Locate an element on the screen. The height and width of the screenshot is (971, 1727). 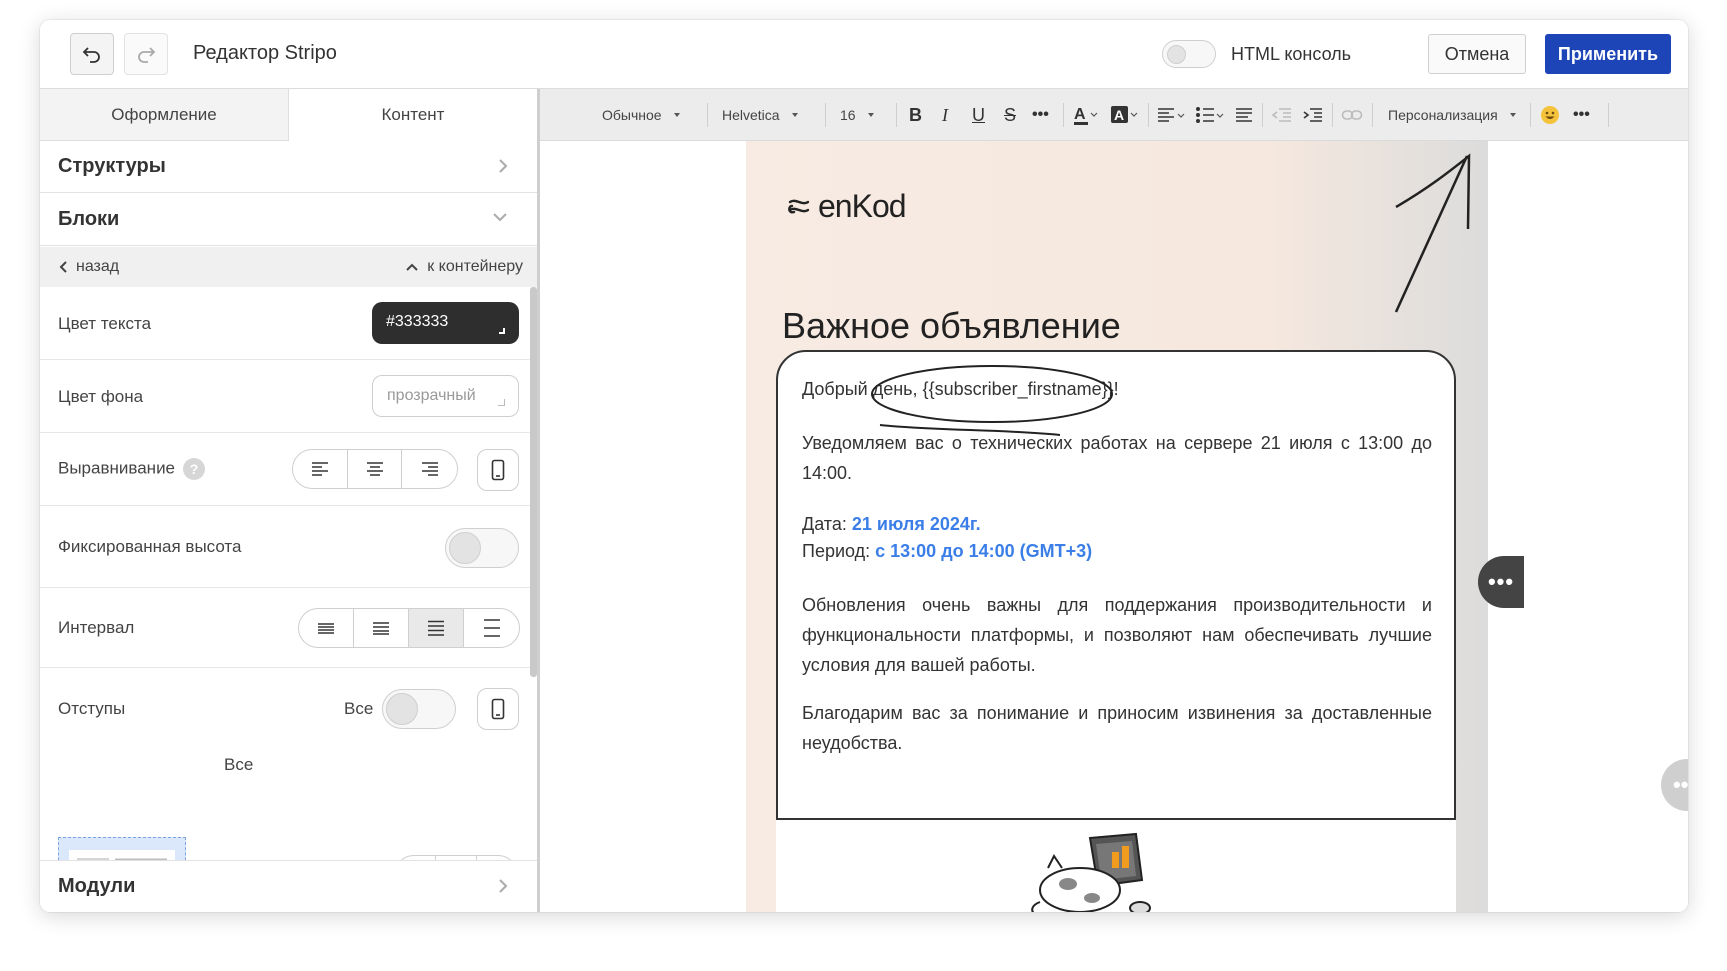
panel-scrollbar is located at coordinates (533, 482).